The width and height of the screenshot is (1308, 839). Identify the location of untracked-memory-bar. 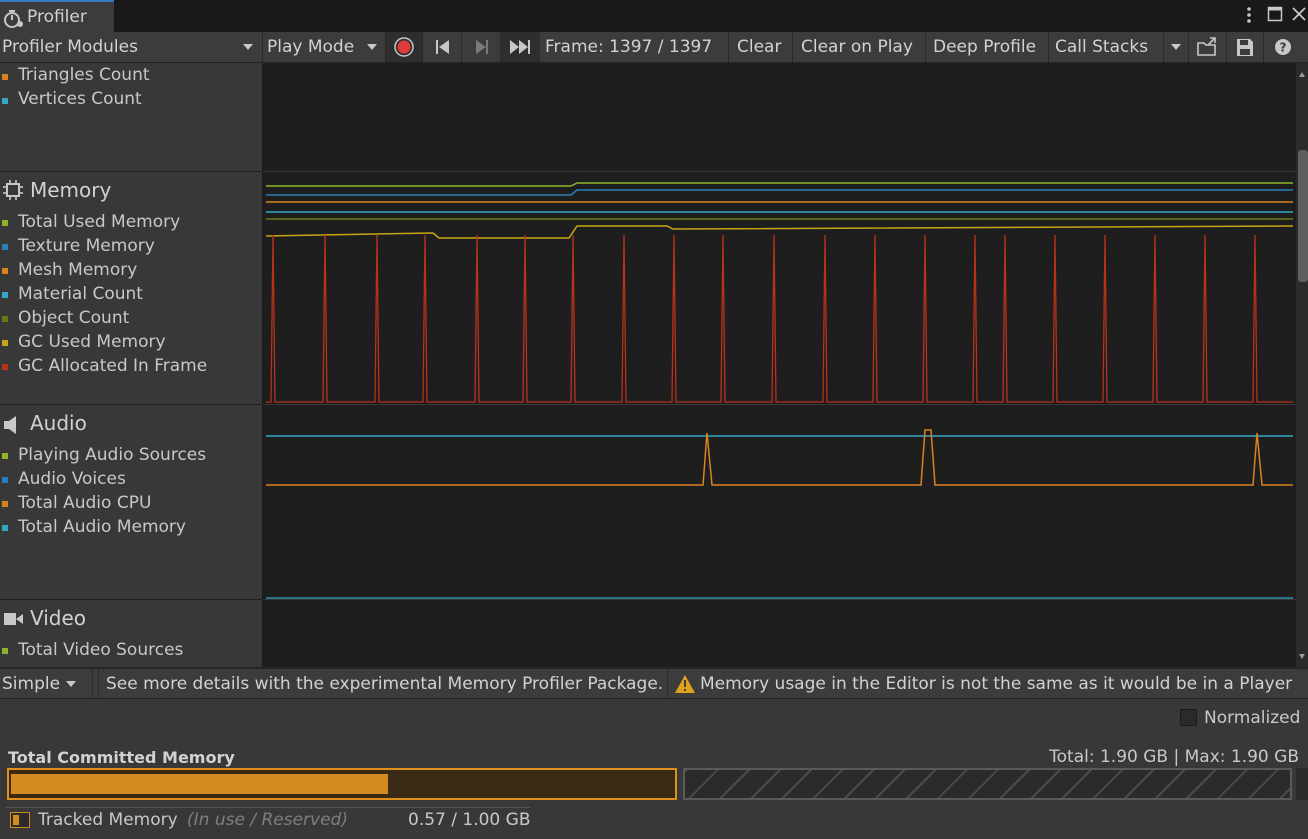
(987, 784).